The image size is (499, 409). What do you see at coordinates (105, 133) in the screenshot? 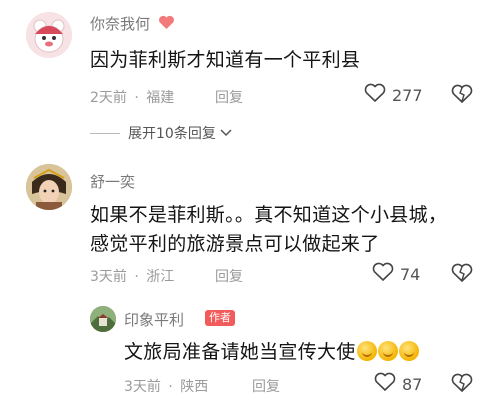
I see `divider` at bounding box center [105, 133].